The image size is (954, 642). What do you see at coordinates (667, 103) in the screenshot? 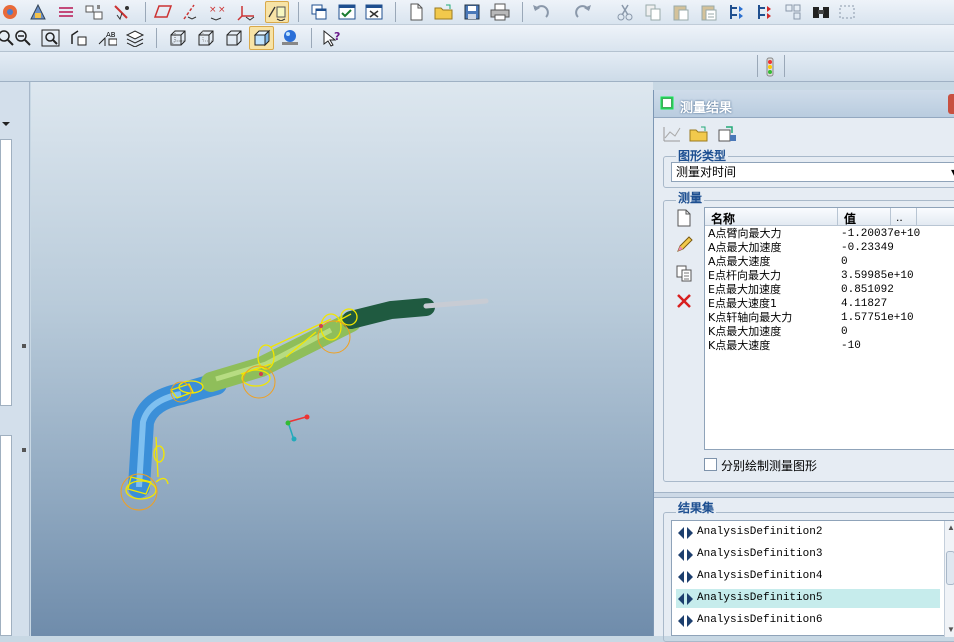
I see `dialog-app-icon` at bounding box center [667, 103].